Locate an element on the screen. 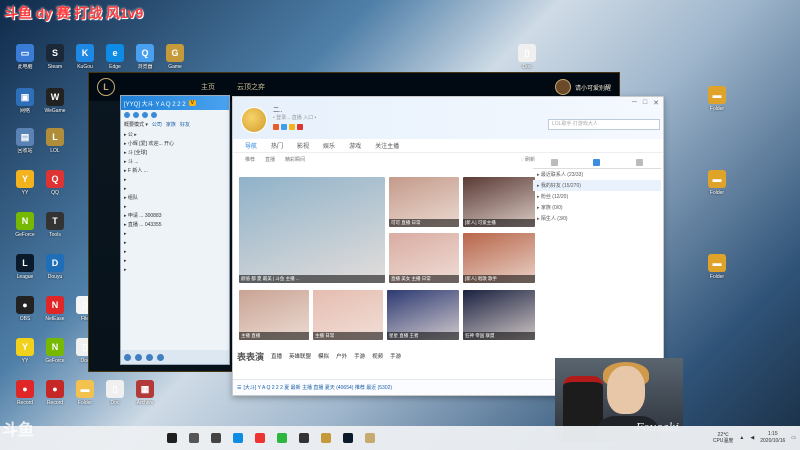 The height and width of the screenshot is (450, 800). tab-entertainment: 娱乐 is located at coordinates (329, 145).